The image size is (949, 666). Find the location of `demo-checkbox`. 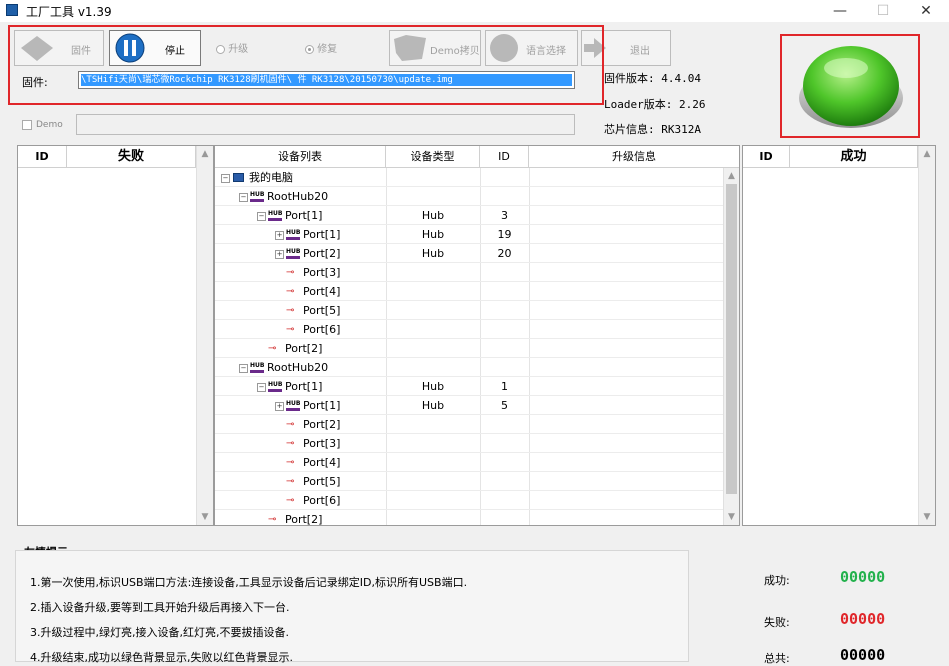

demo-checkbox is located at coordinates (27, 125).